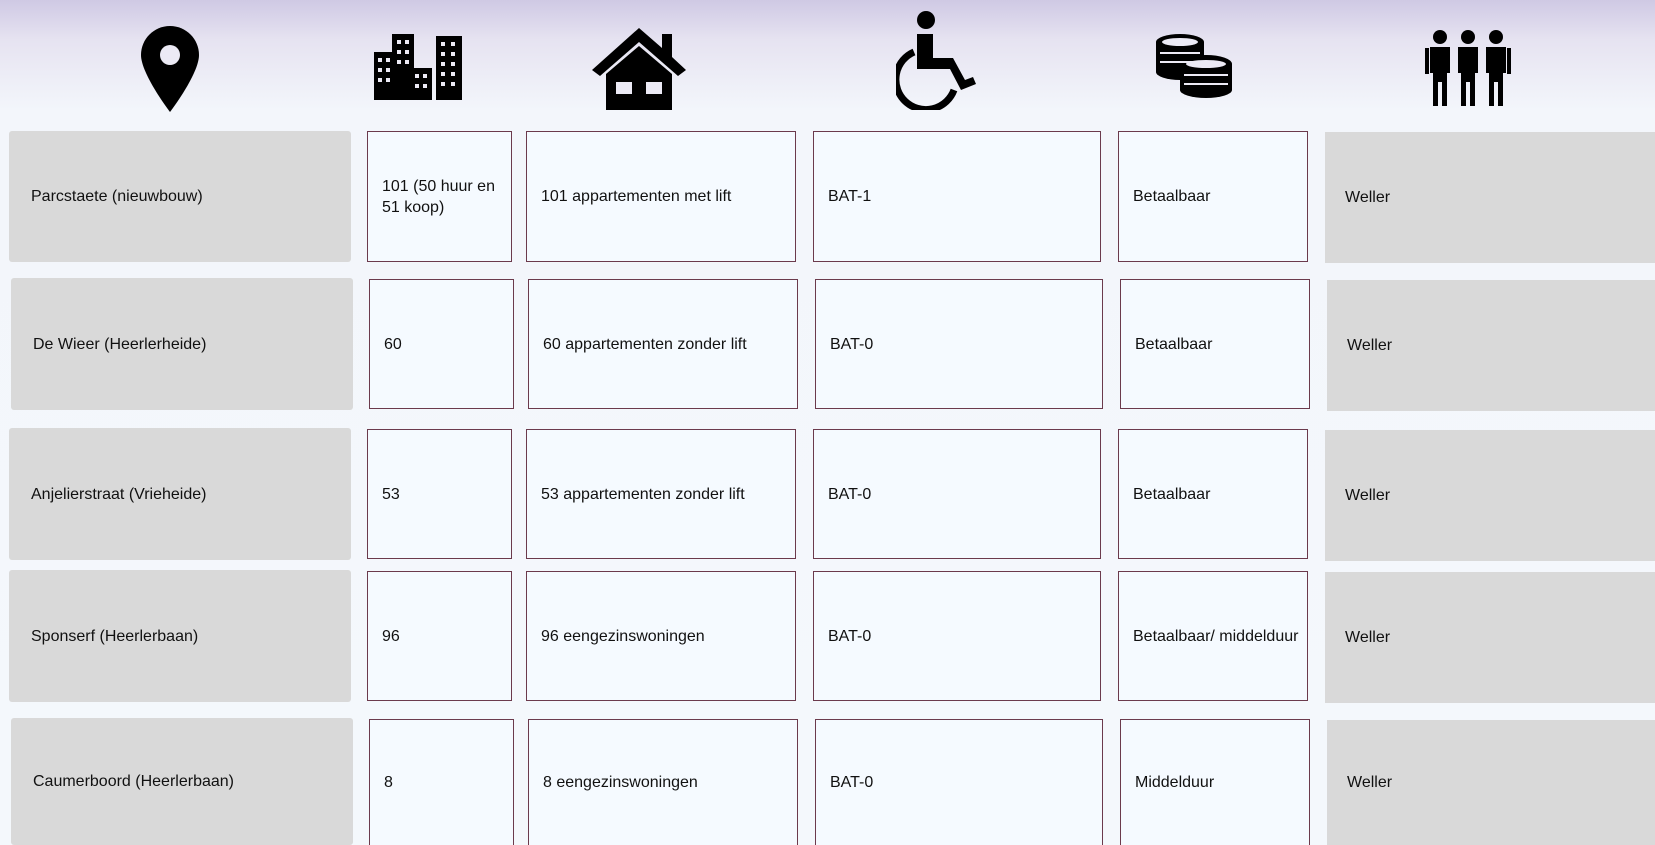 This screenshot has height=845, width=1655. What do you see at coordinates (441, 344) in the screenshot?
I see `units-cell: 60` at bounding box center [441, 344].